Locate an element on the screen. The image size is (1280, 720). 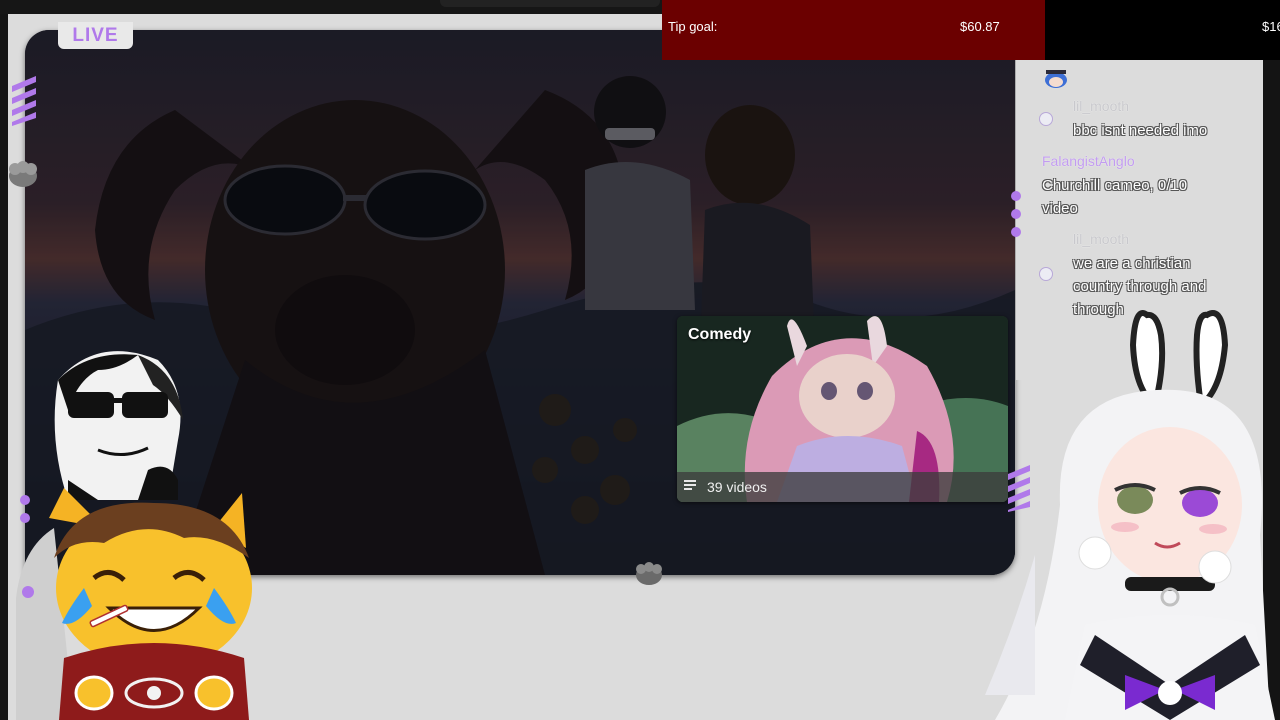
tip-goal-amount: $60.87 is located at coordinates (980, 26).